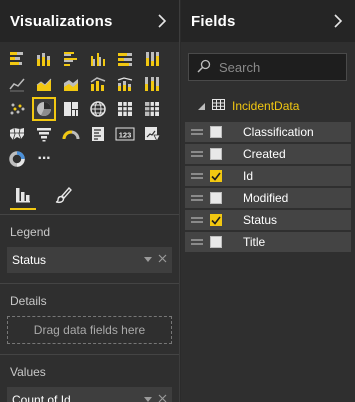 Image resolution: width=355 pixels, height=402 pixels. What do you see at coordinates (28, 372) in the screenshot?
I see `values-label: Values` at bounding box center [28, 372].